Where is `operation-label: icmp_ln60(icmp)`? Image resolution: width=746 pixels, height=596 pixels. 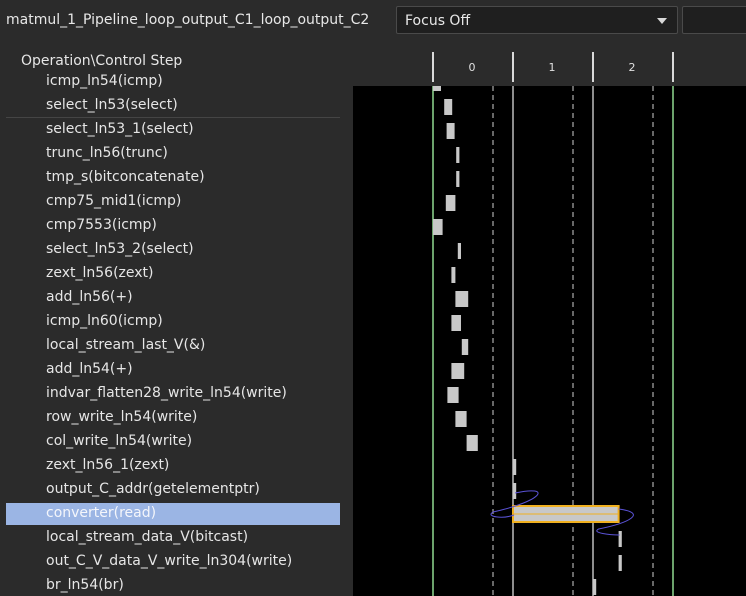
operation-label: icmp_ln60(icmp) is located at coordinates (104, 321).